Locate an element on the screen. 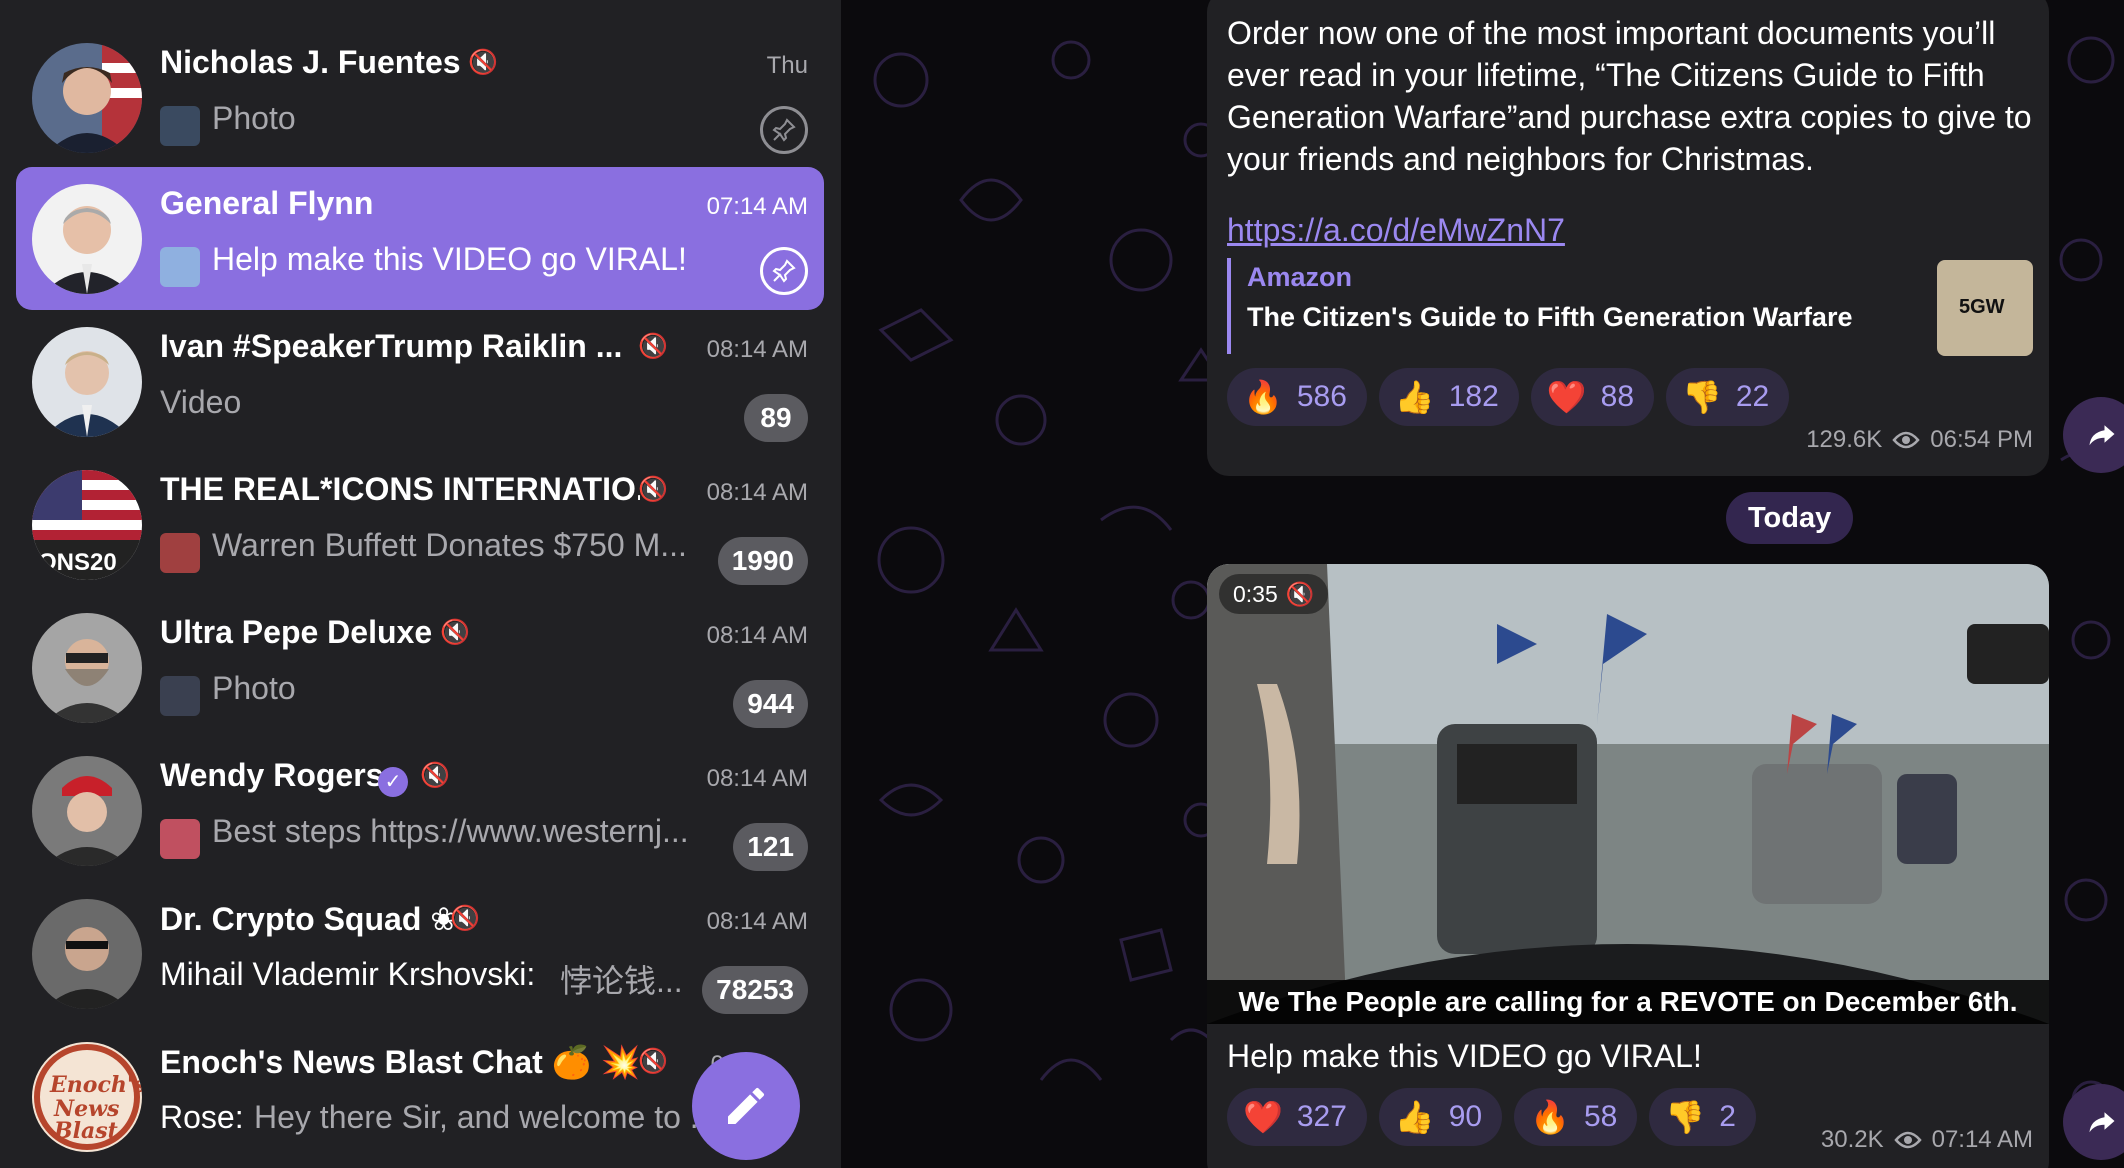  video-duration: 0:35 🔇 is located at coordinates (1274, 594).